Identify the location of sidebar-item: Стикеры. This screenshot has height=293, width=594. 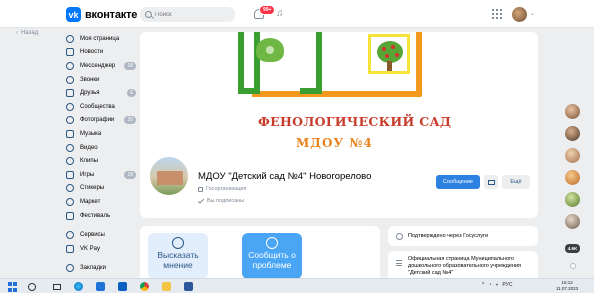
(101, 189).